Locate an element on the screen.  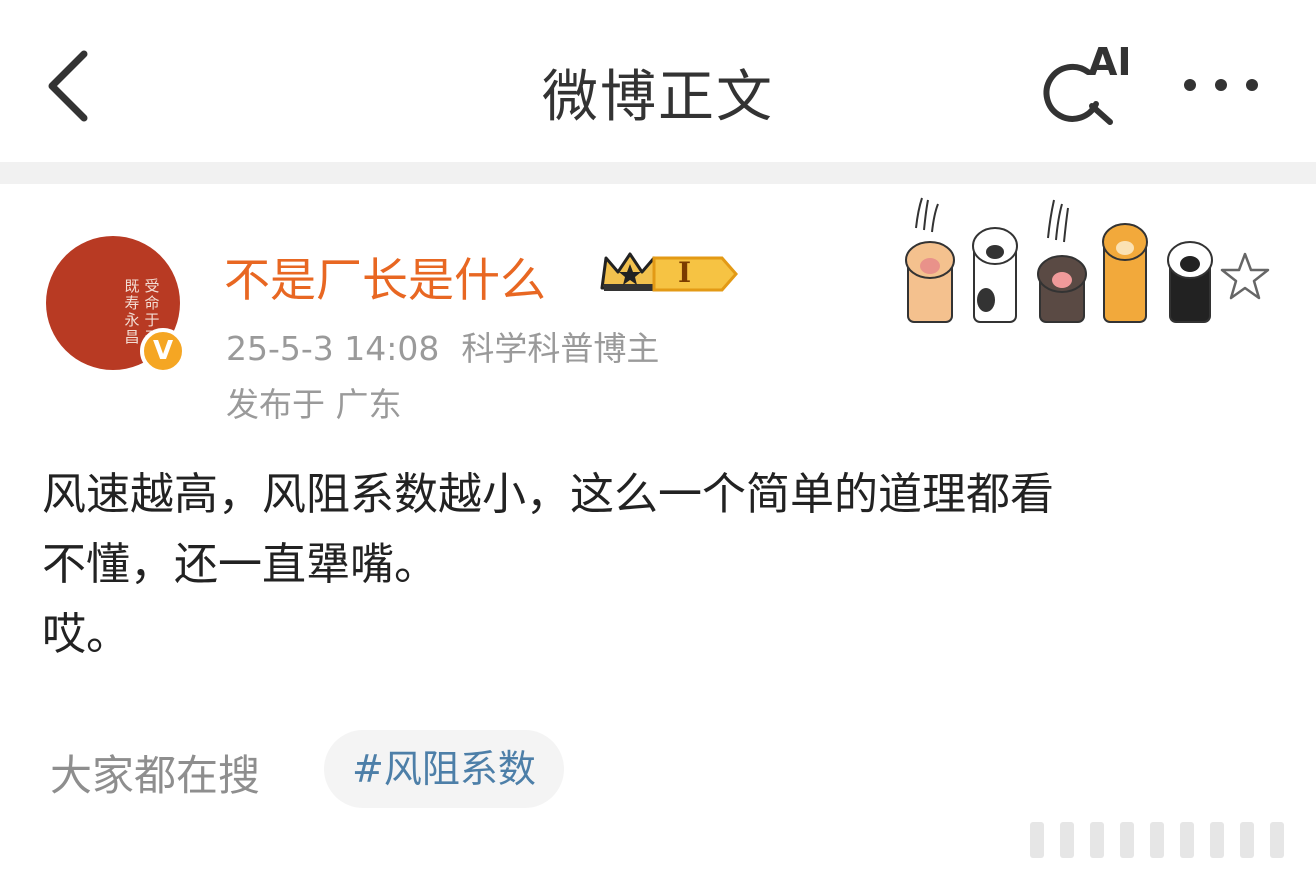
related-search-label: 大家都在搜 is located at coordinates (155, 775).